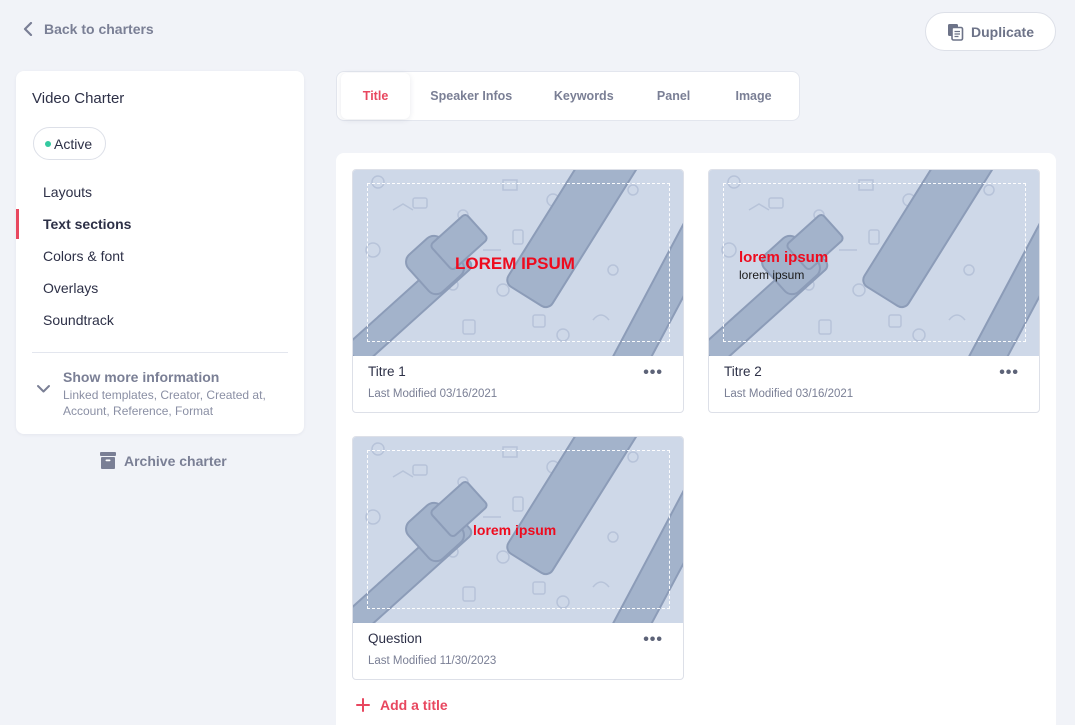 The width and height of the screenshot is (1075, 725). Describe the element at coordinates (108, 460) in the screenshot. I see `archive-box-icon` at that location.